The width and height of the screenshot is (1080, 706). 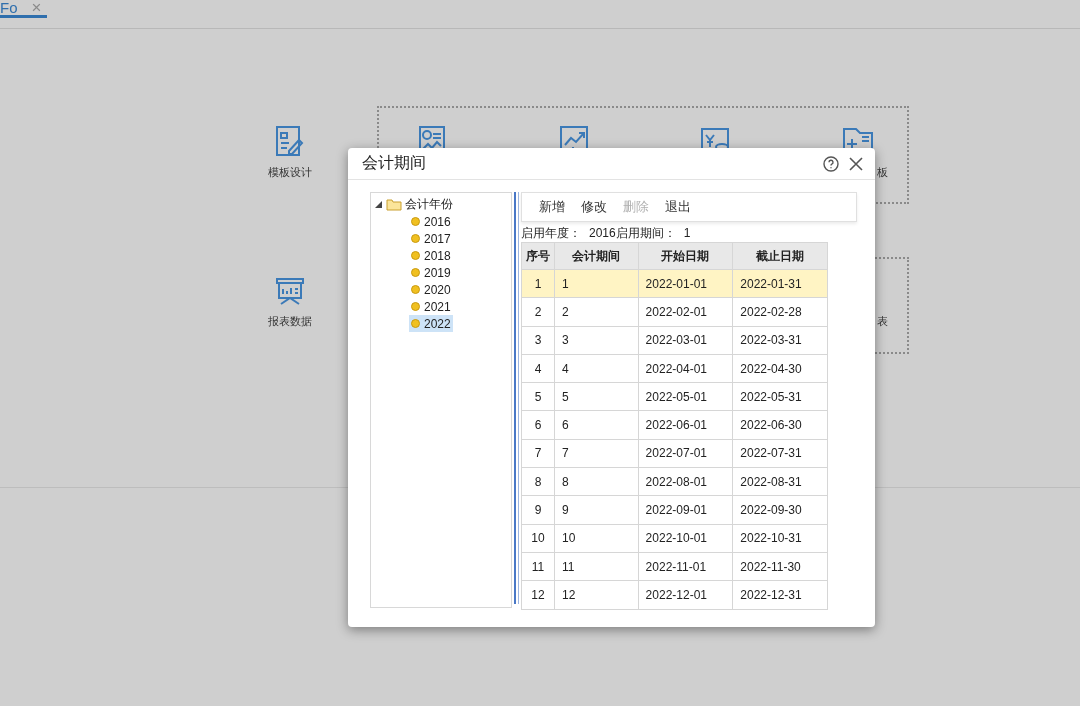 I want to click on table-cell: 2022-11-01, so click(x=685, y=566).